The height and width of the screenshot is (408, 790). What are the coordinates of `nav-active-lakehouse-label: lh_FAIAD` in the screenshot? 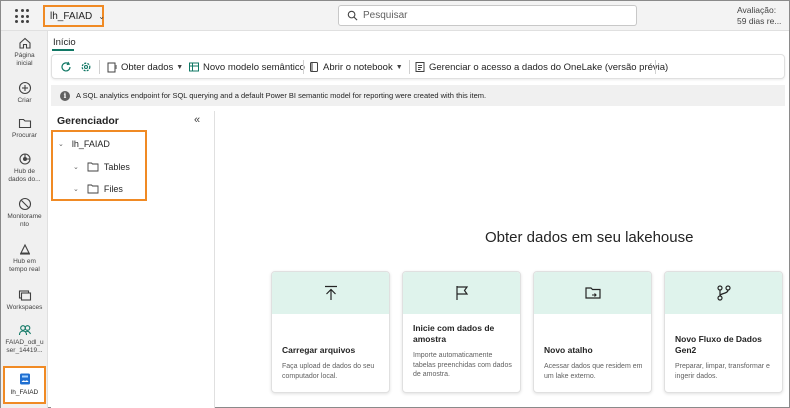 It's located at (24, 392).